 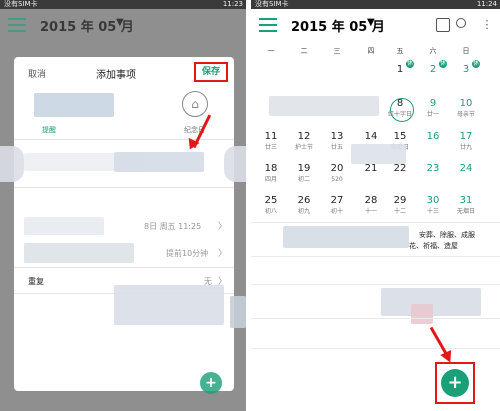 I want to click on day-cell: 19 初二, so click(x=304, y=177).